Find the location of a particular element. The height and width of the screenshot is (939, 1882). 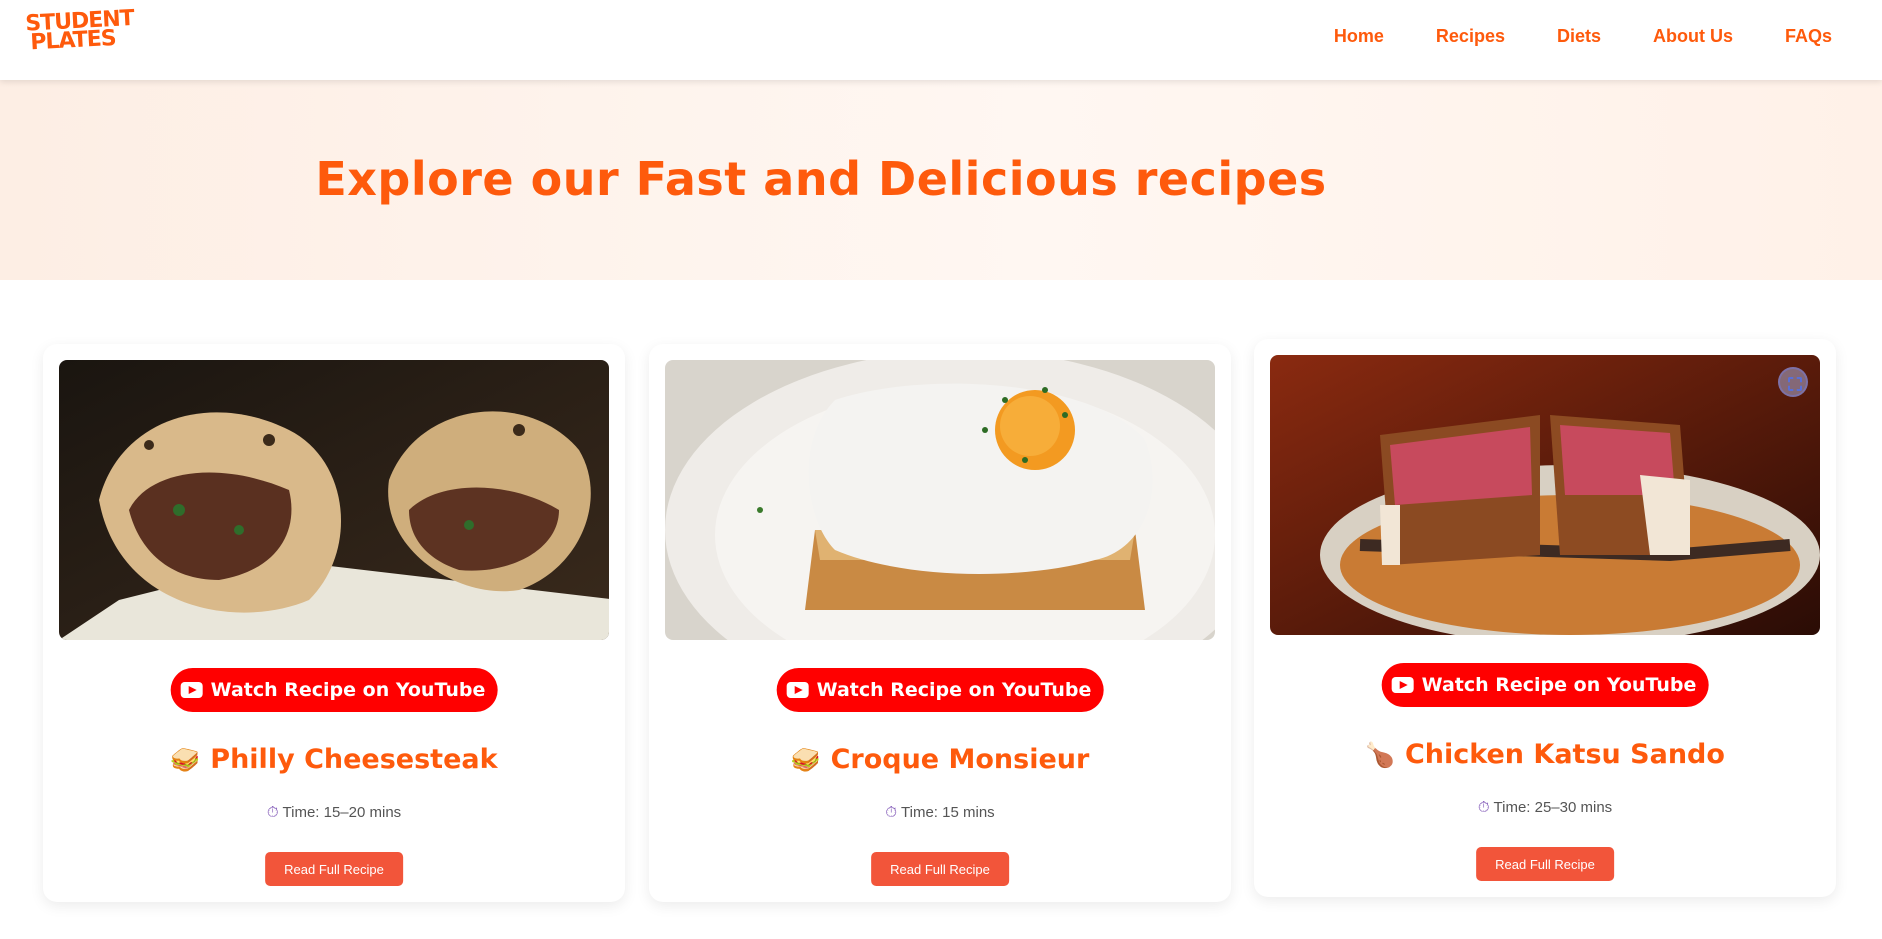

recipe-title: 🥪 Philly Cheesesteak is located at coordinates (334, 759).